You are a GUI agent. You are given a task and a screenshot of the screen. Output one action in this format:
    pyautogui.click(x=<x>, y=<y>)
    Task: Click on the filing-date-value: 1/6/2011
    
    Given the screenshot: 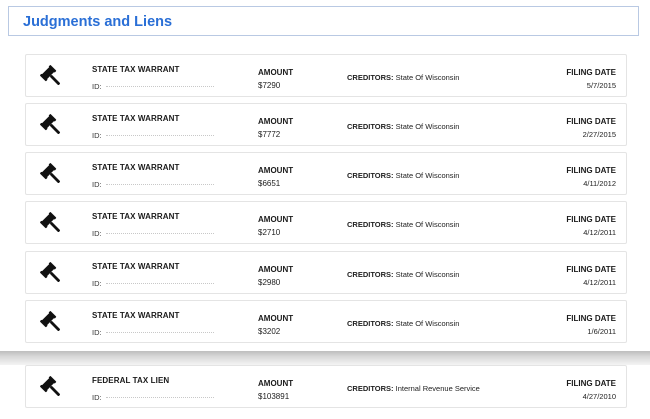 What is the action you would take?
    pyautogui.click(x=601, y=331)
    